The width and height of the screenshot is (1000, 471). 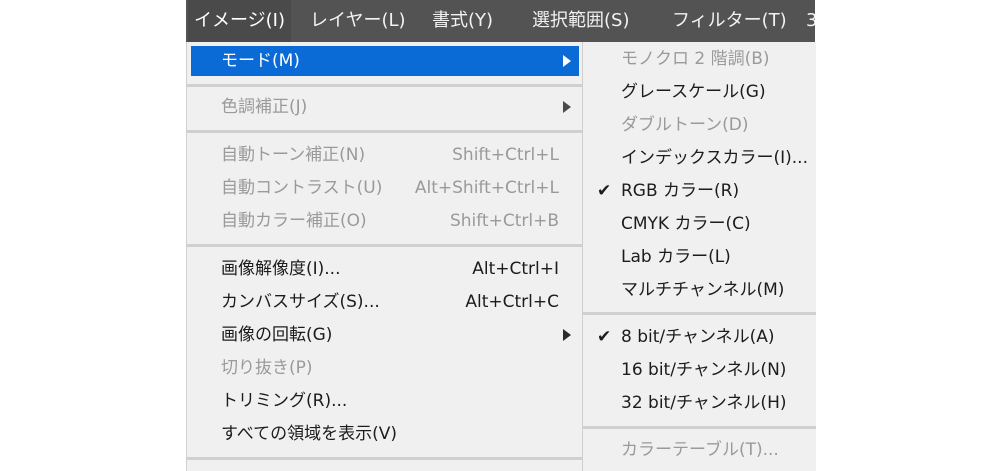 I want to click on menu-item-shortcut: Alt+Ctrl+C, so click(x=512, y=302).